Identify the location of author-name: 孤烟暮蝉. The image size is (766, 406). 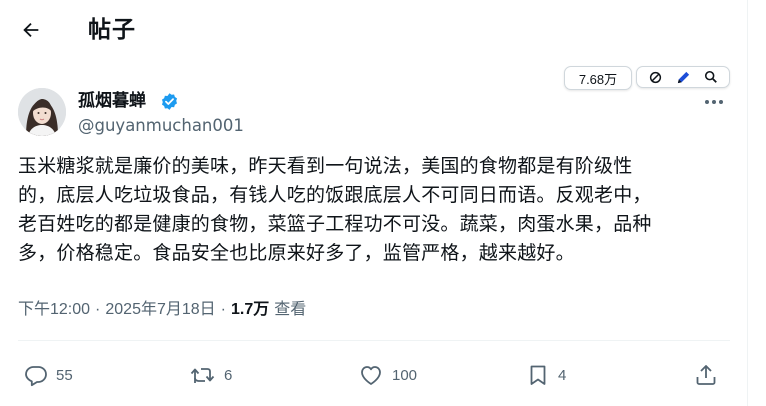
(112, 101).